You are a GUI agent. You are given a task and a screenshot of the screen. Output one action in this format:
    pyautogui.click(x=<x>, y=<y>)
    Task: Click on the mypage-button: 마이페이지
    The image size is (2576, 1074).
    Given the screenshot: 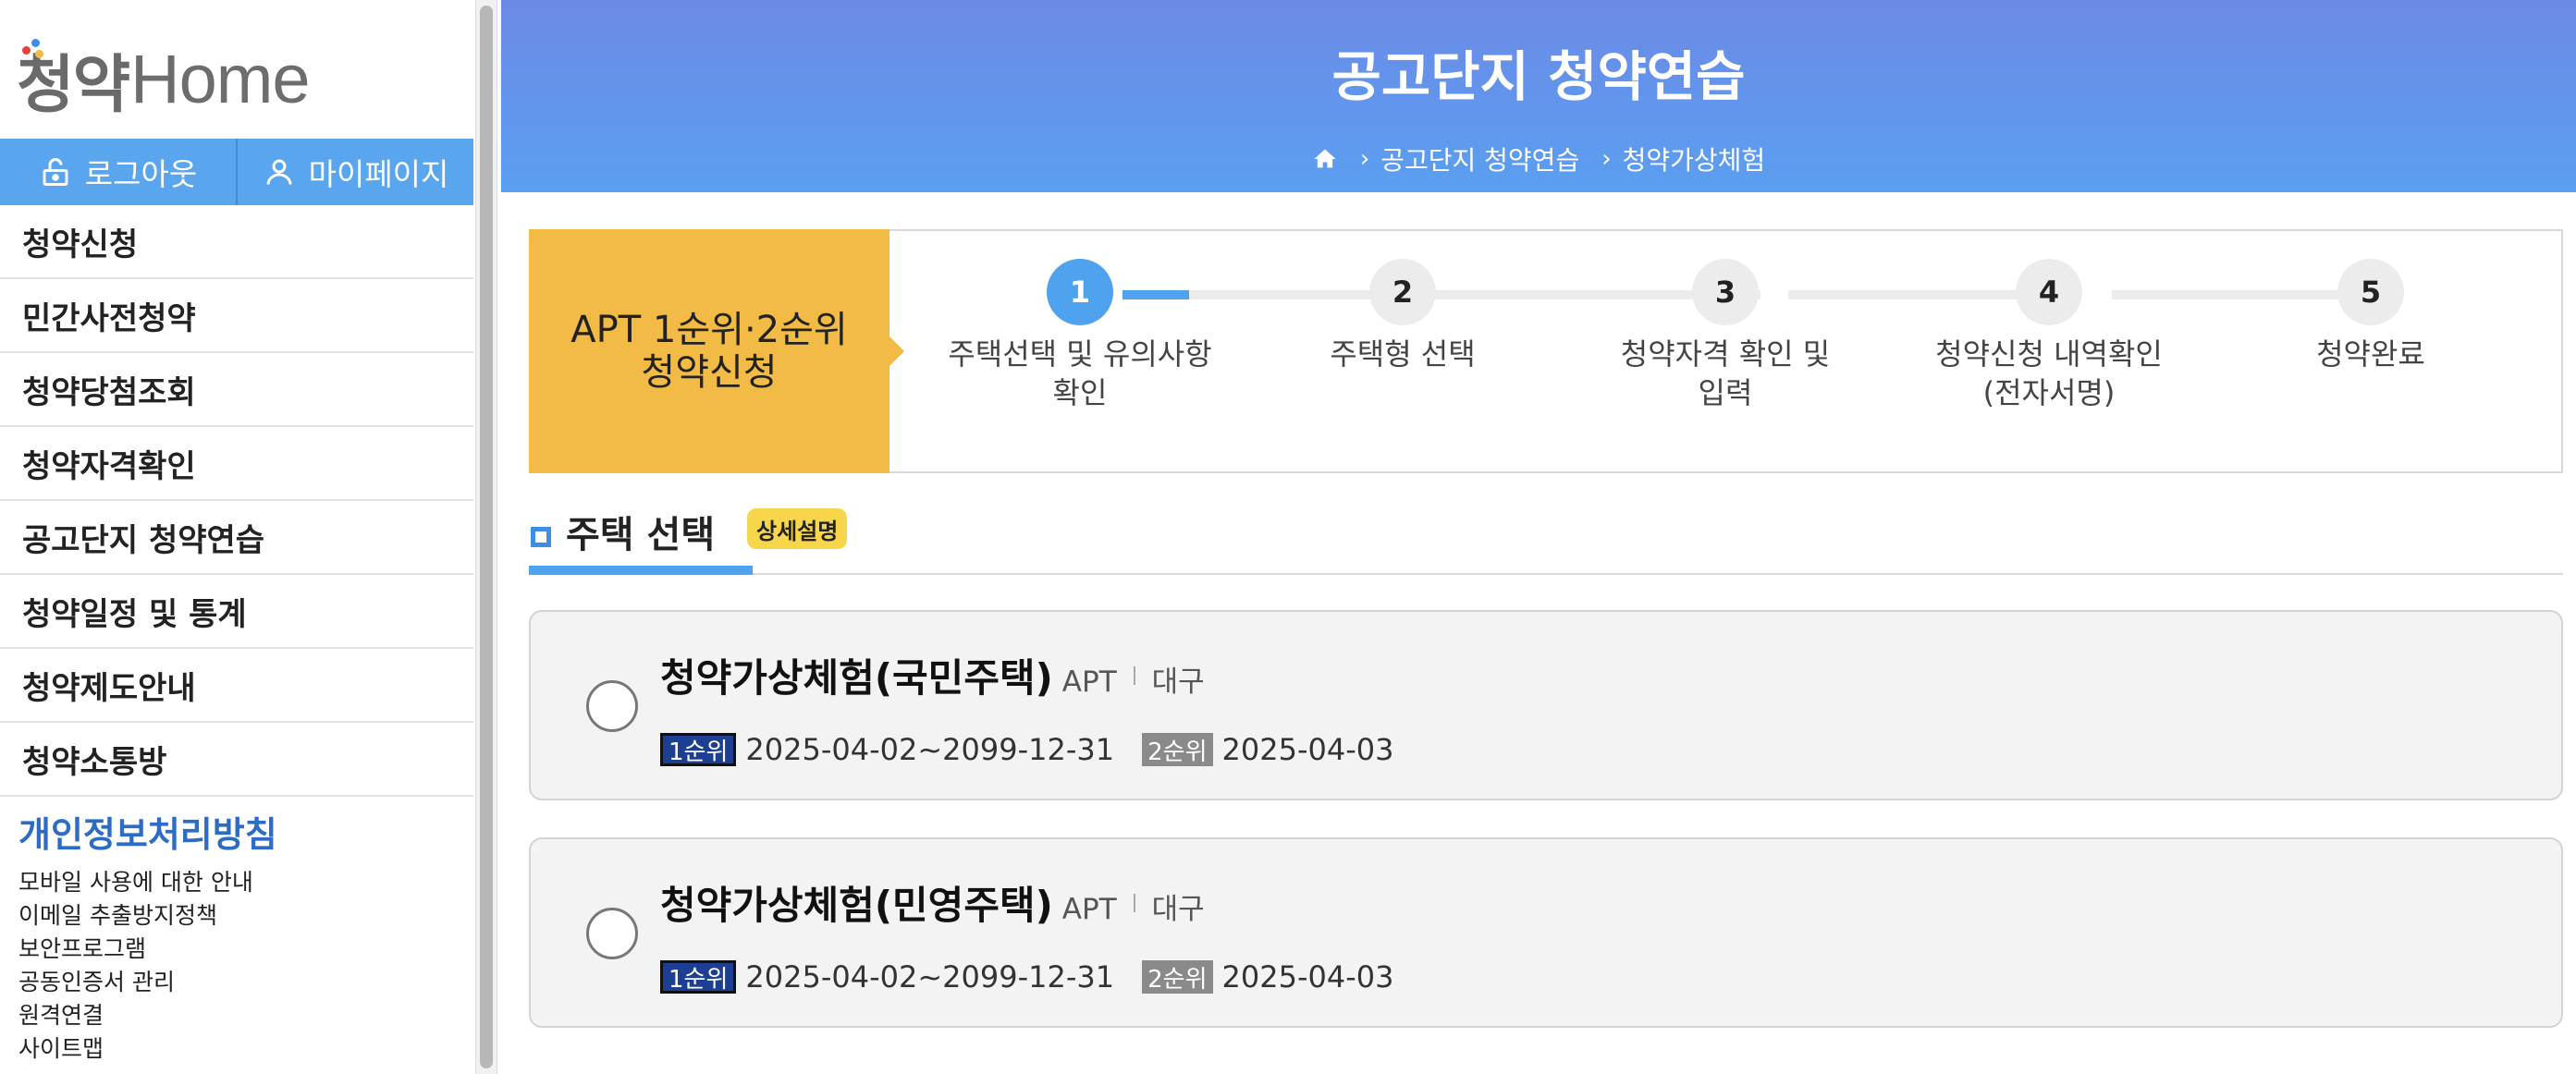 What is the action you would take?
    pyautogui.click(x=354, y=172)
    